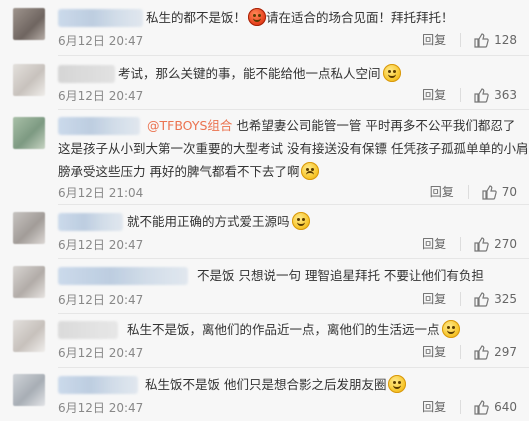 The width and height of the screenshot is (529, 421). Describe the element at coordinates (505, 243) in the screenshot. I see `like-count: 270` at that location.